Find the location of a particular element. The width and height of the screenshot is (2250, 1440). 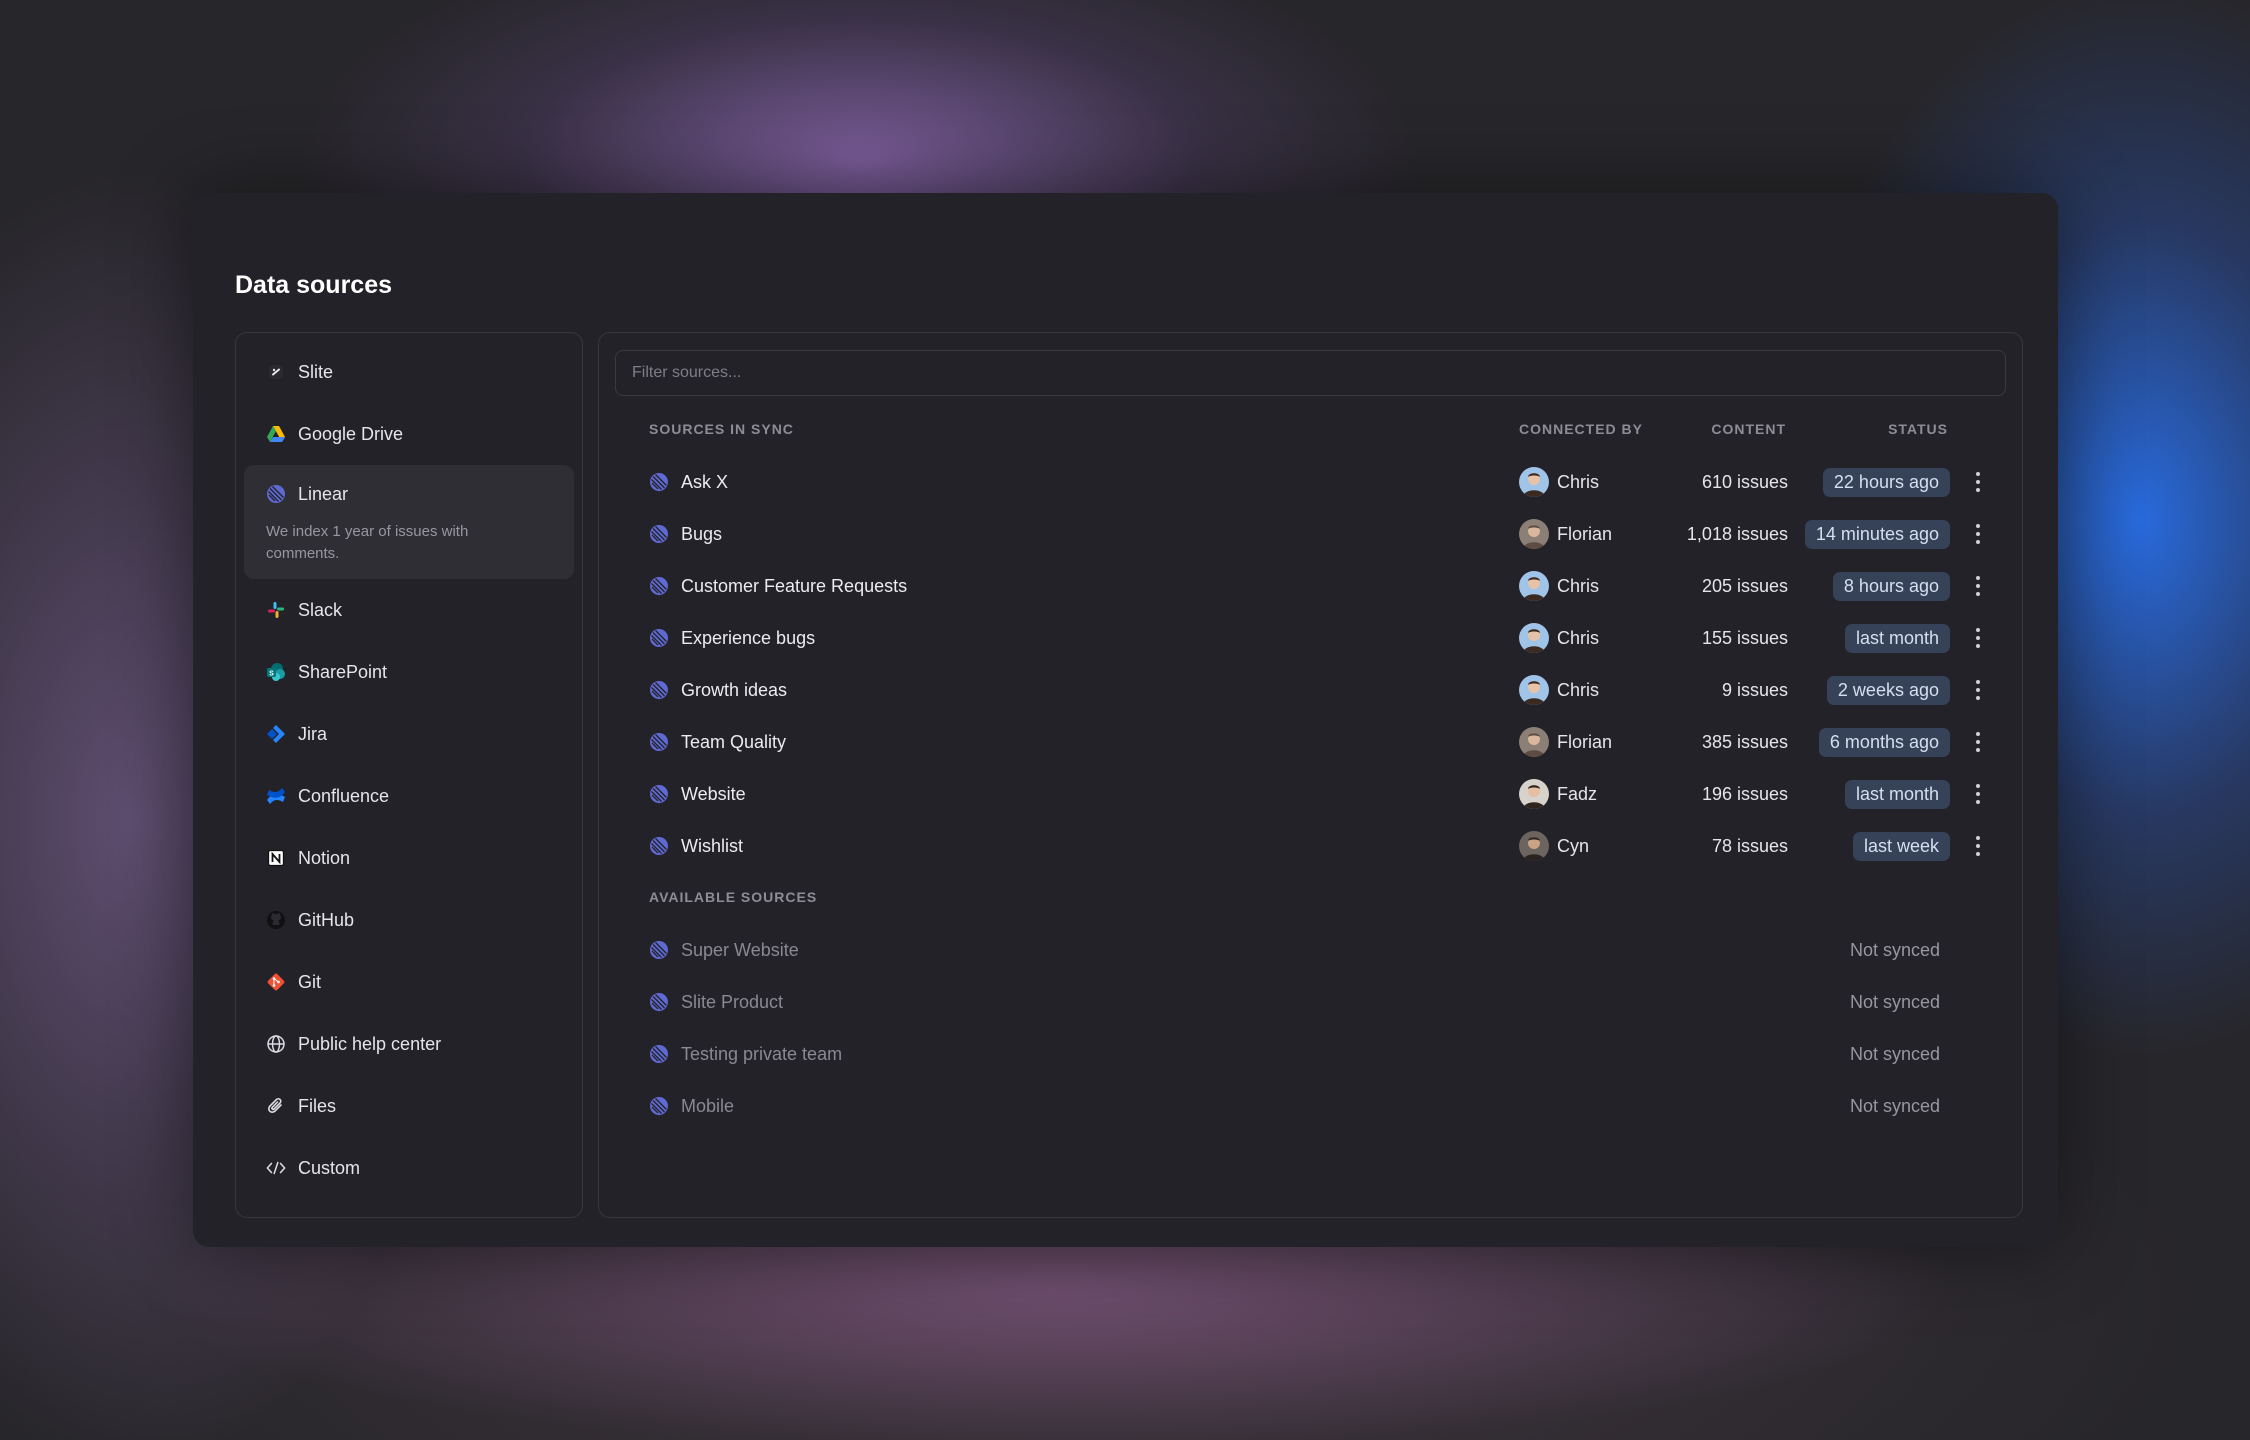

content-count: 205 issues is located at coordinates (1744, 585).